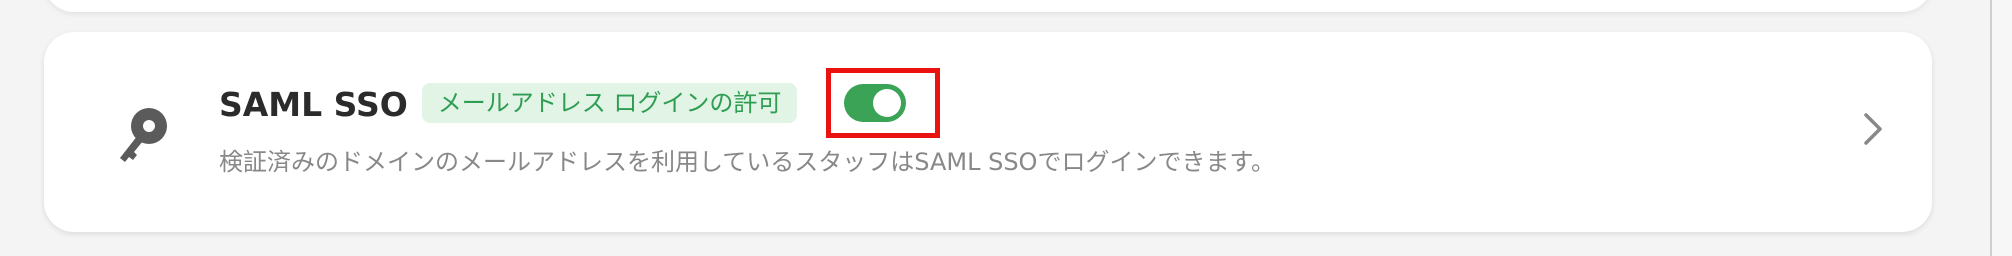 This screenshot has width=2012, height=256. What do you see at coordinates (988, 6) in the screenshot?
I see `previous-settings-card` at bounding box center [988, 6].